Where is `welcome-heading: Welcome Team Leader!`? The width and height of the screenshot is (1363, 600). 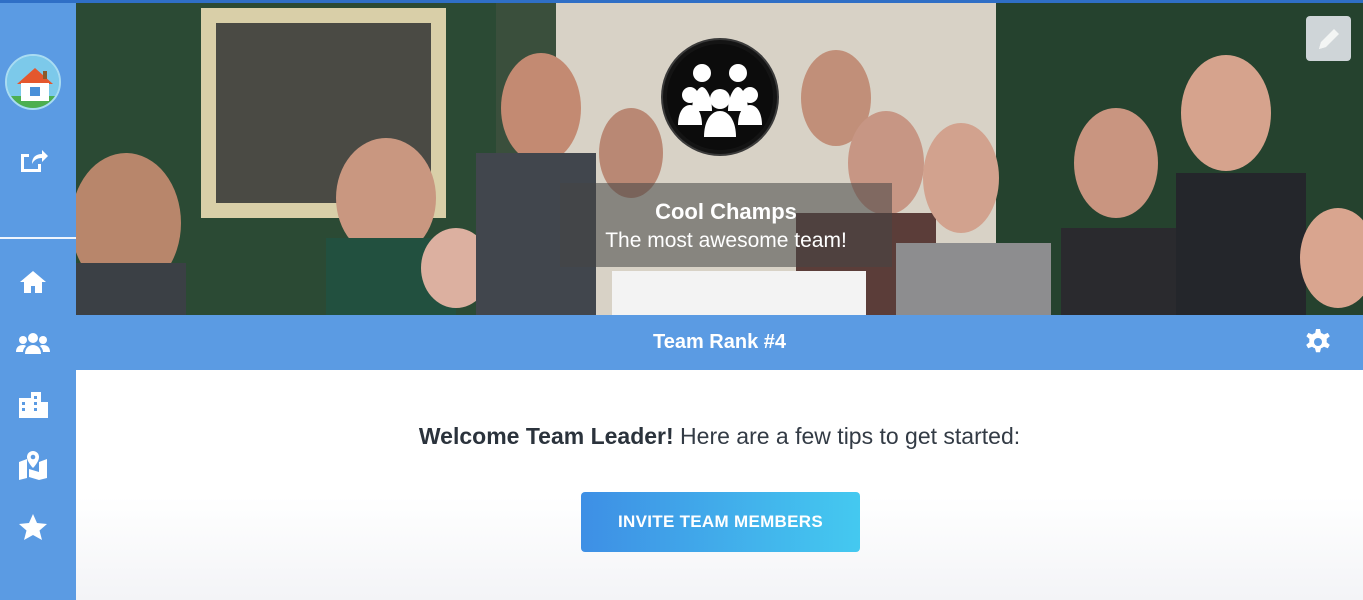 welcome-heading: Welcome Team Leader! is located at coordinates (546, 436).